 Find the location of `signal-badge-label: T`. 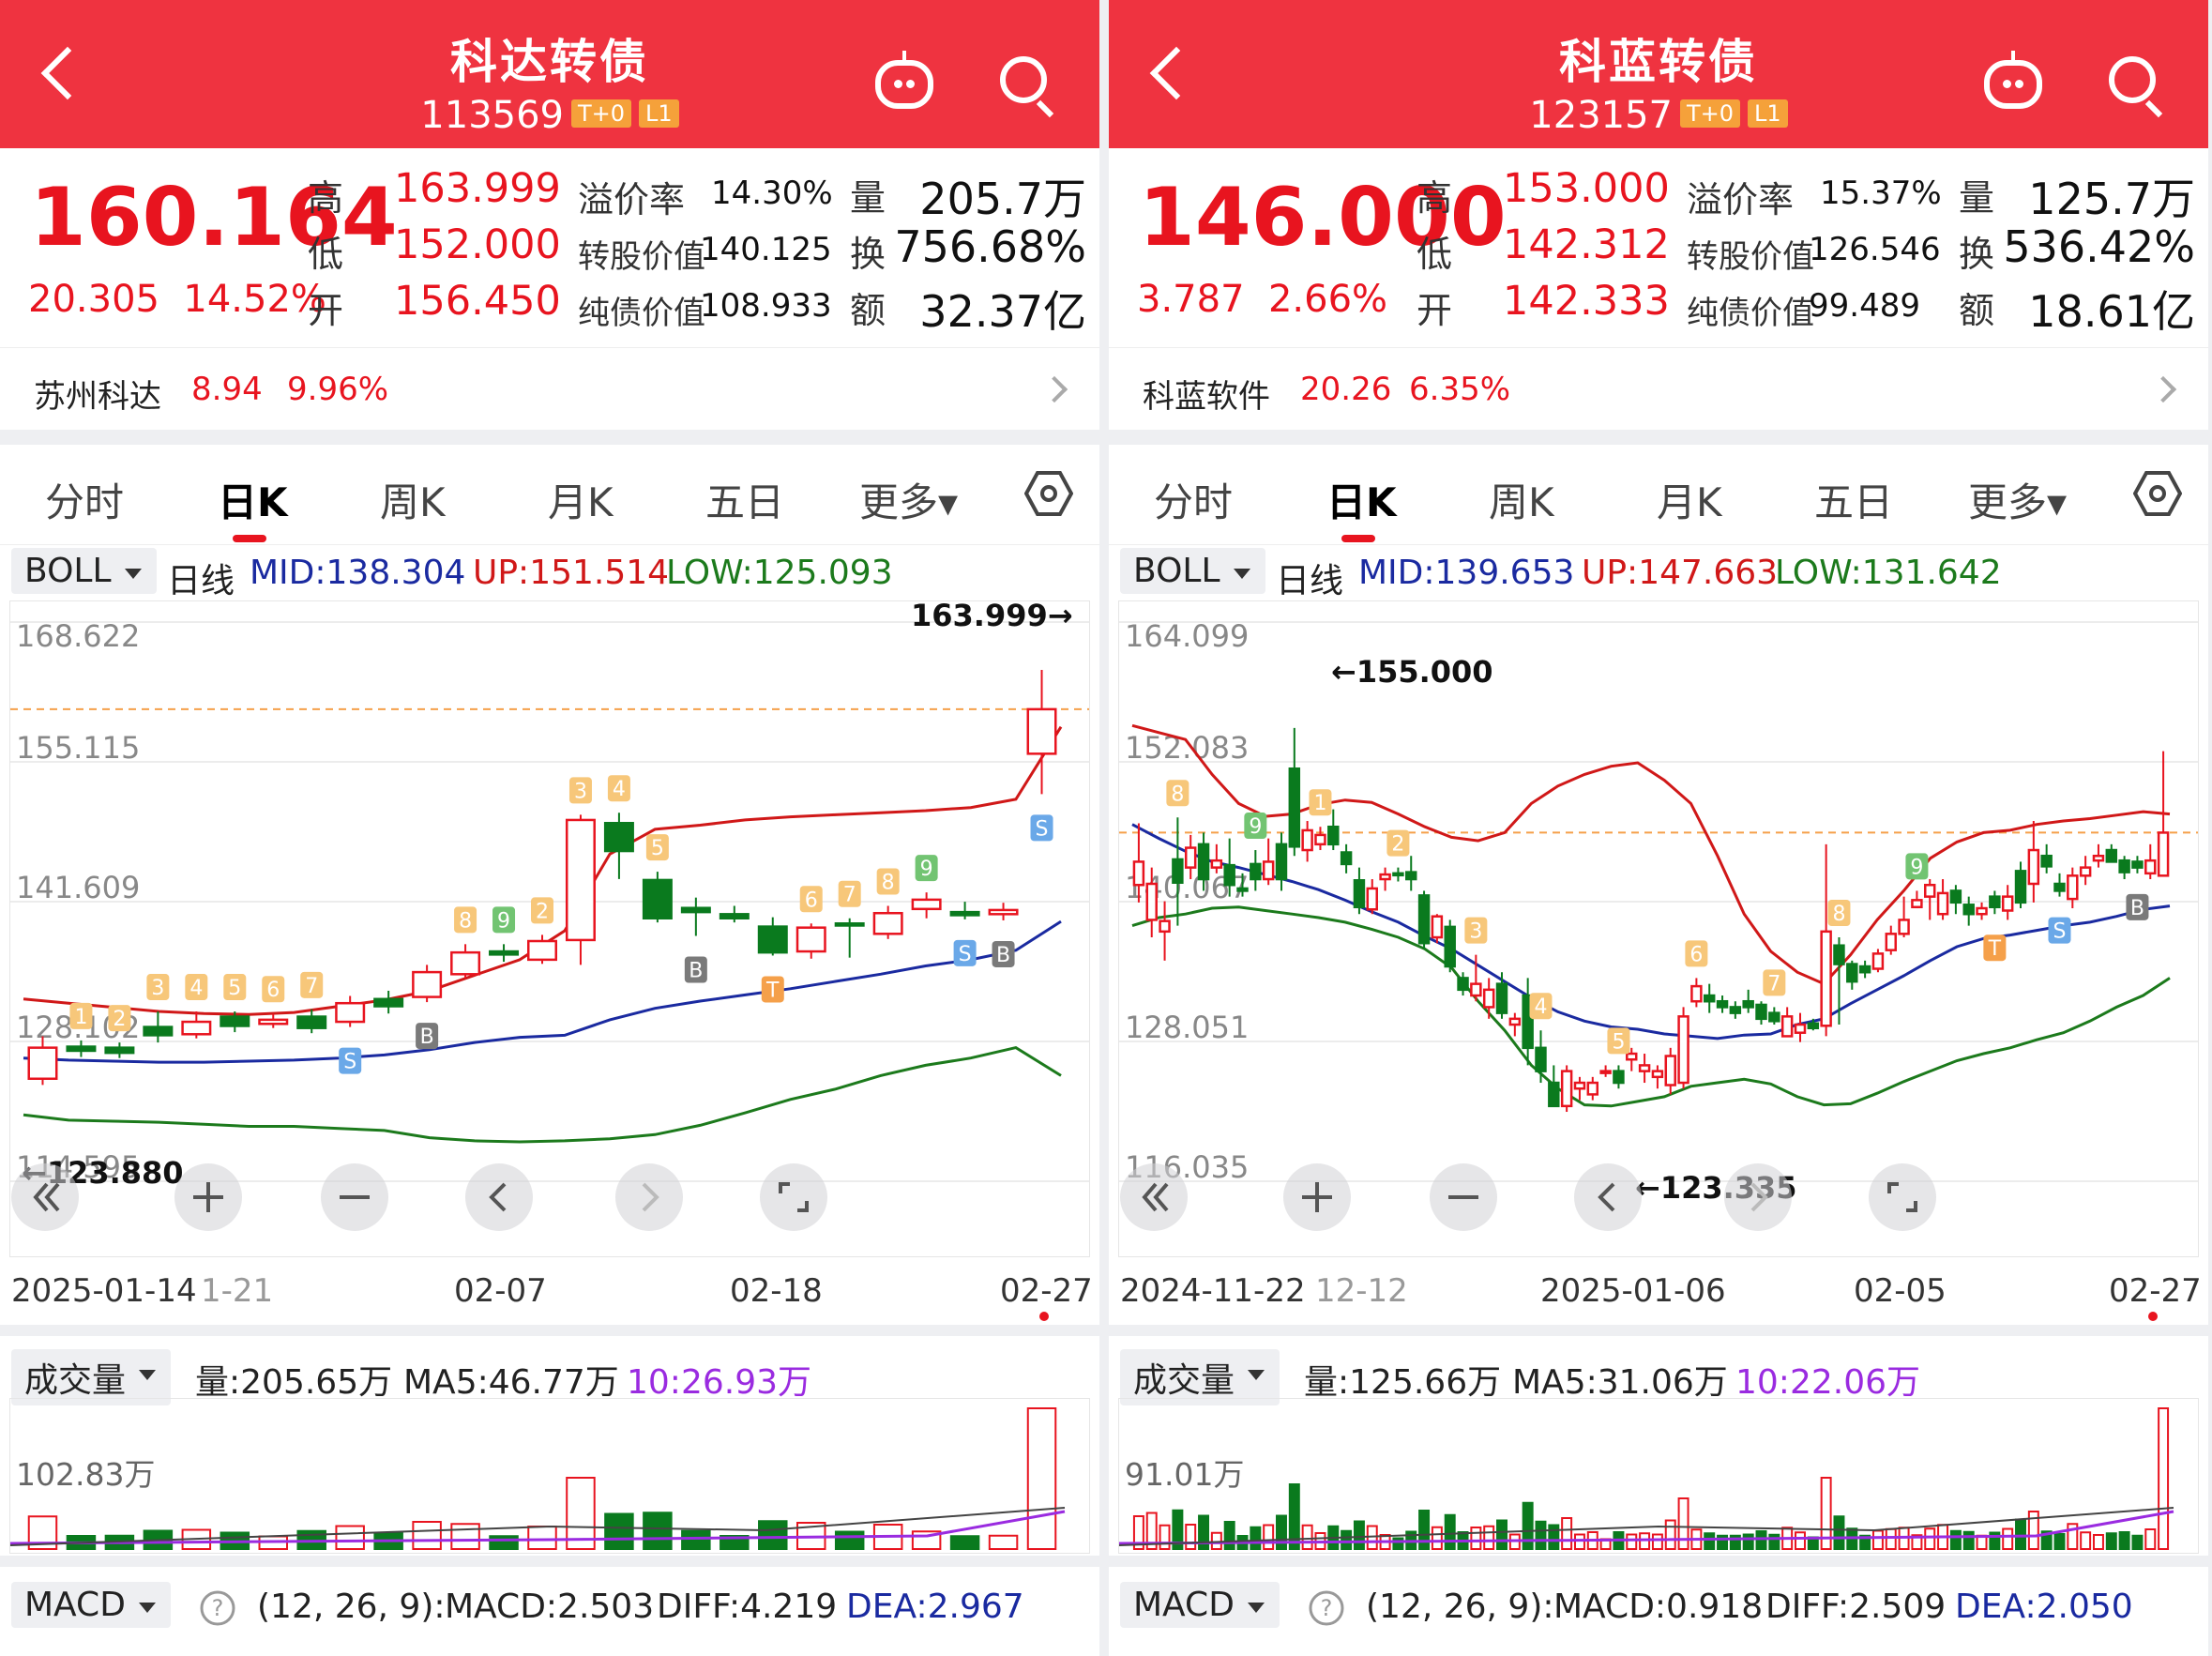

signal-badge-label: T is located at coordinates (772, 990).